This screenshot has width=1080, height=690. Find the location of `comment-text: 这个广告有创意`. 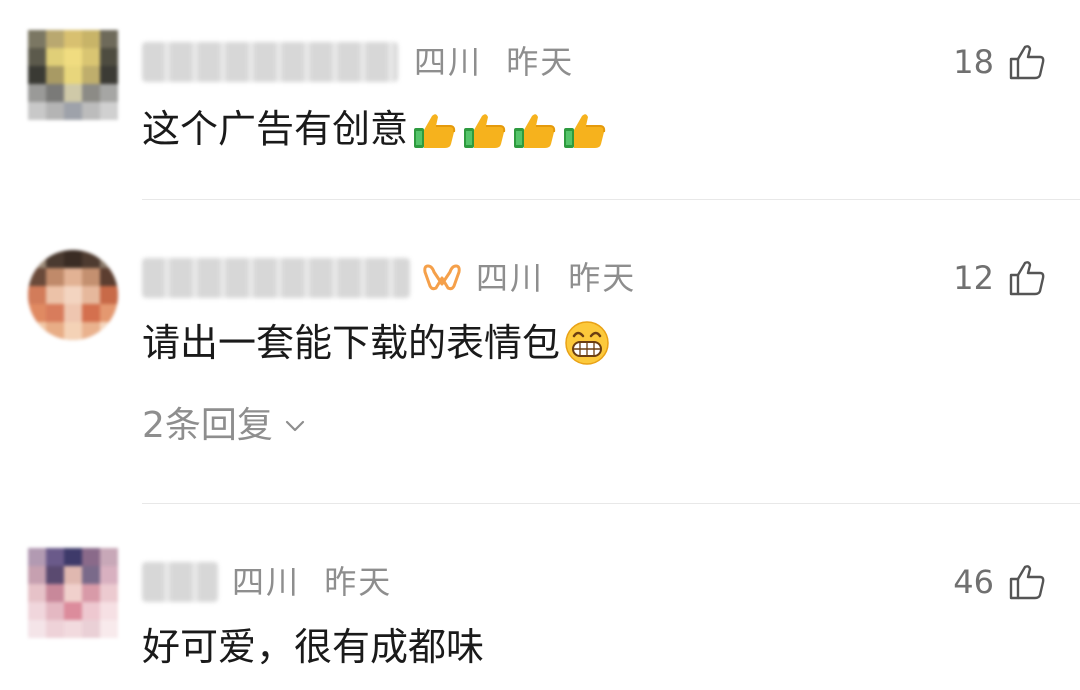

comment-text: 这个广告有创意 is located at coordinates (375, 129).